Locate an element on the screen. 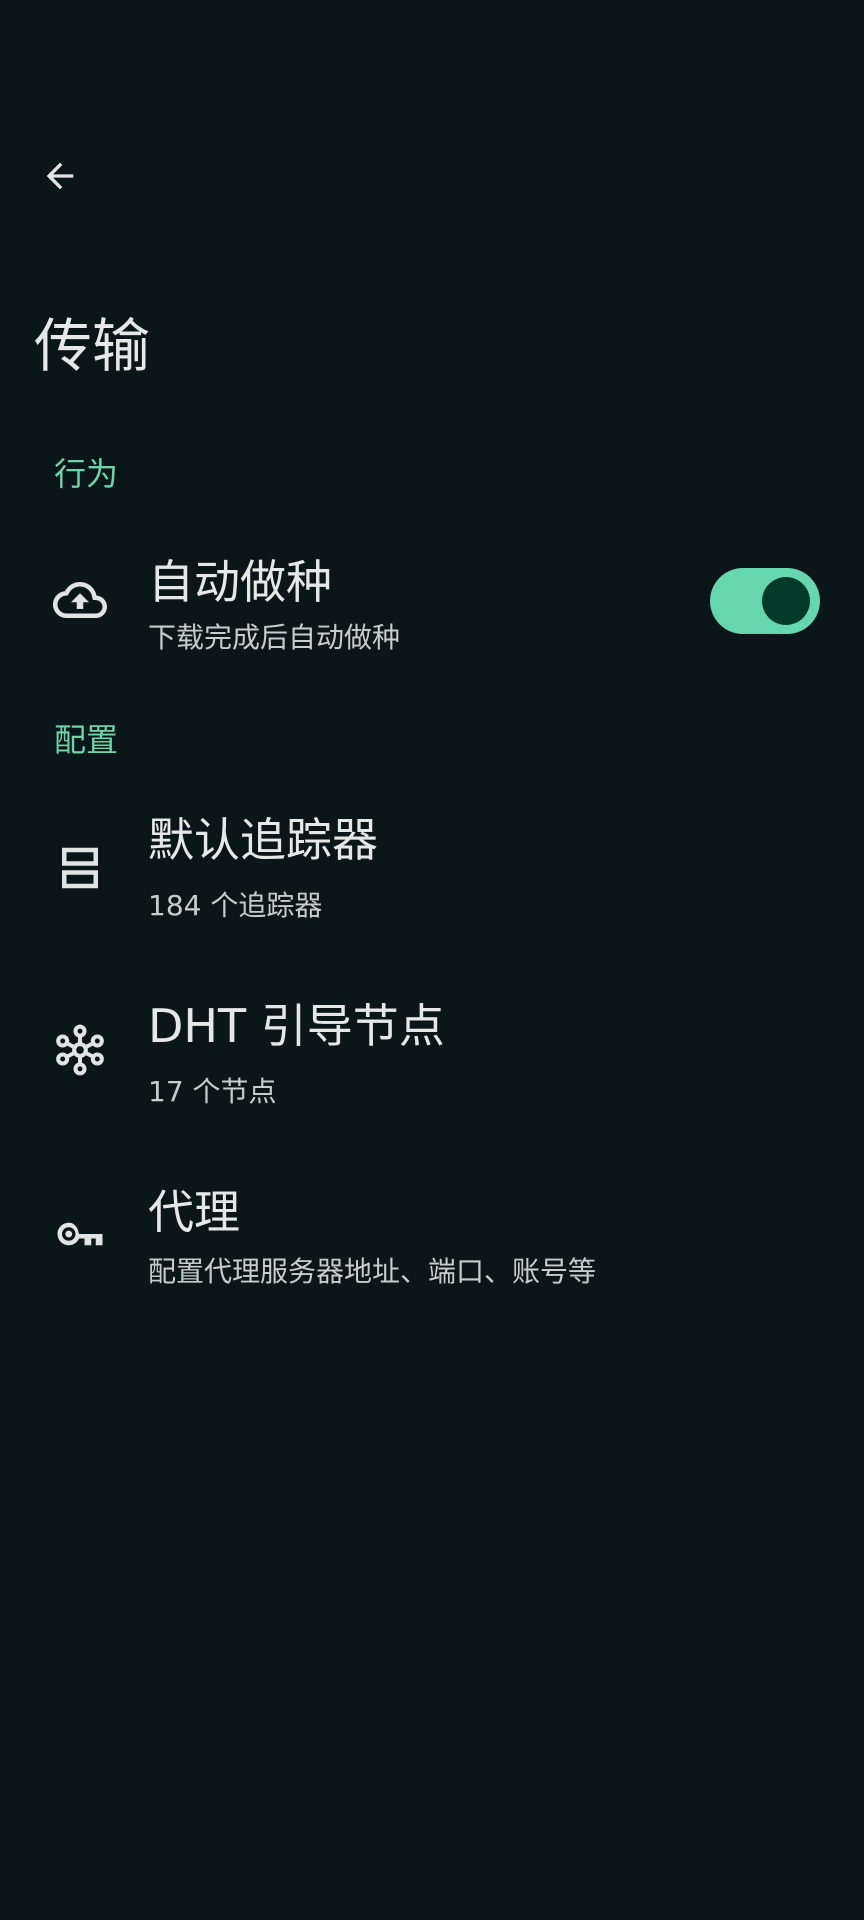  network-nodes-icon is located at coordinates (80, 1050).